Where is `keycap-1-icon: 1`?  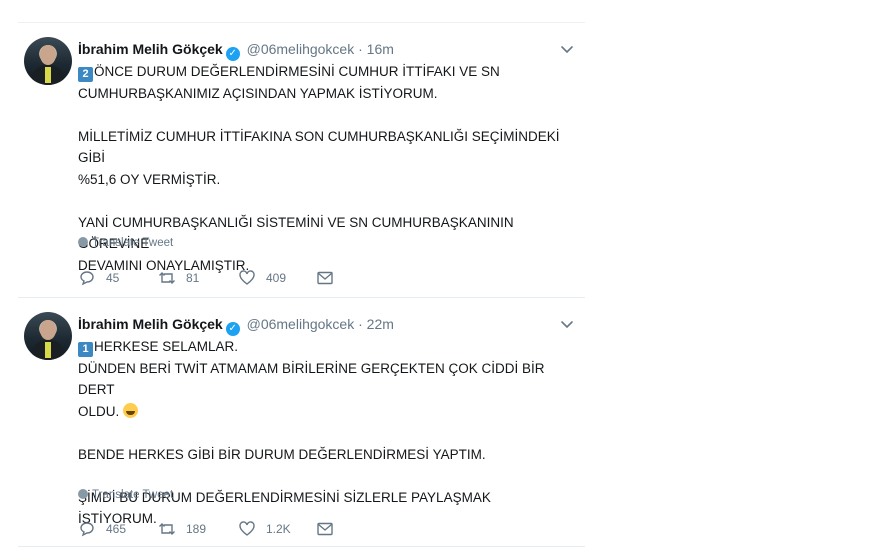
keycap-1-icon: 1 is located at coordinates (85, 349).